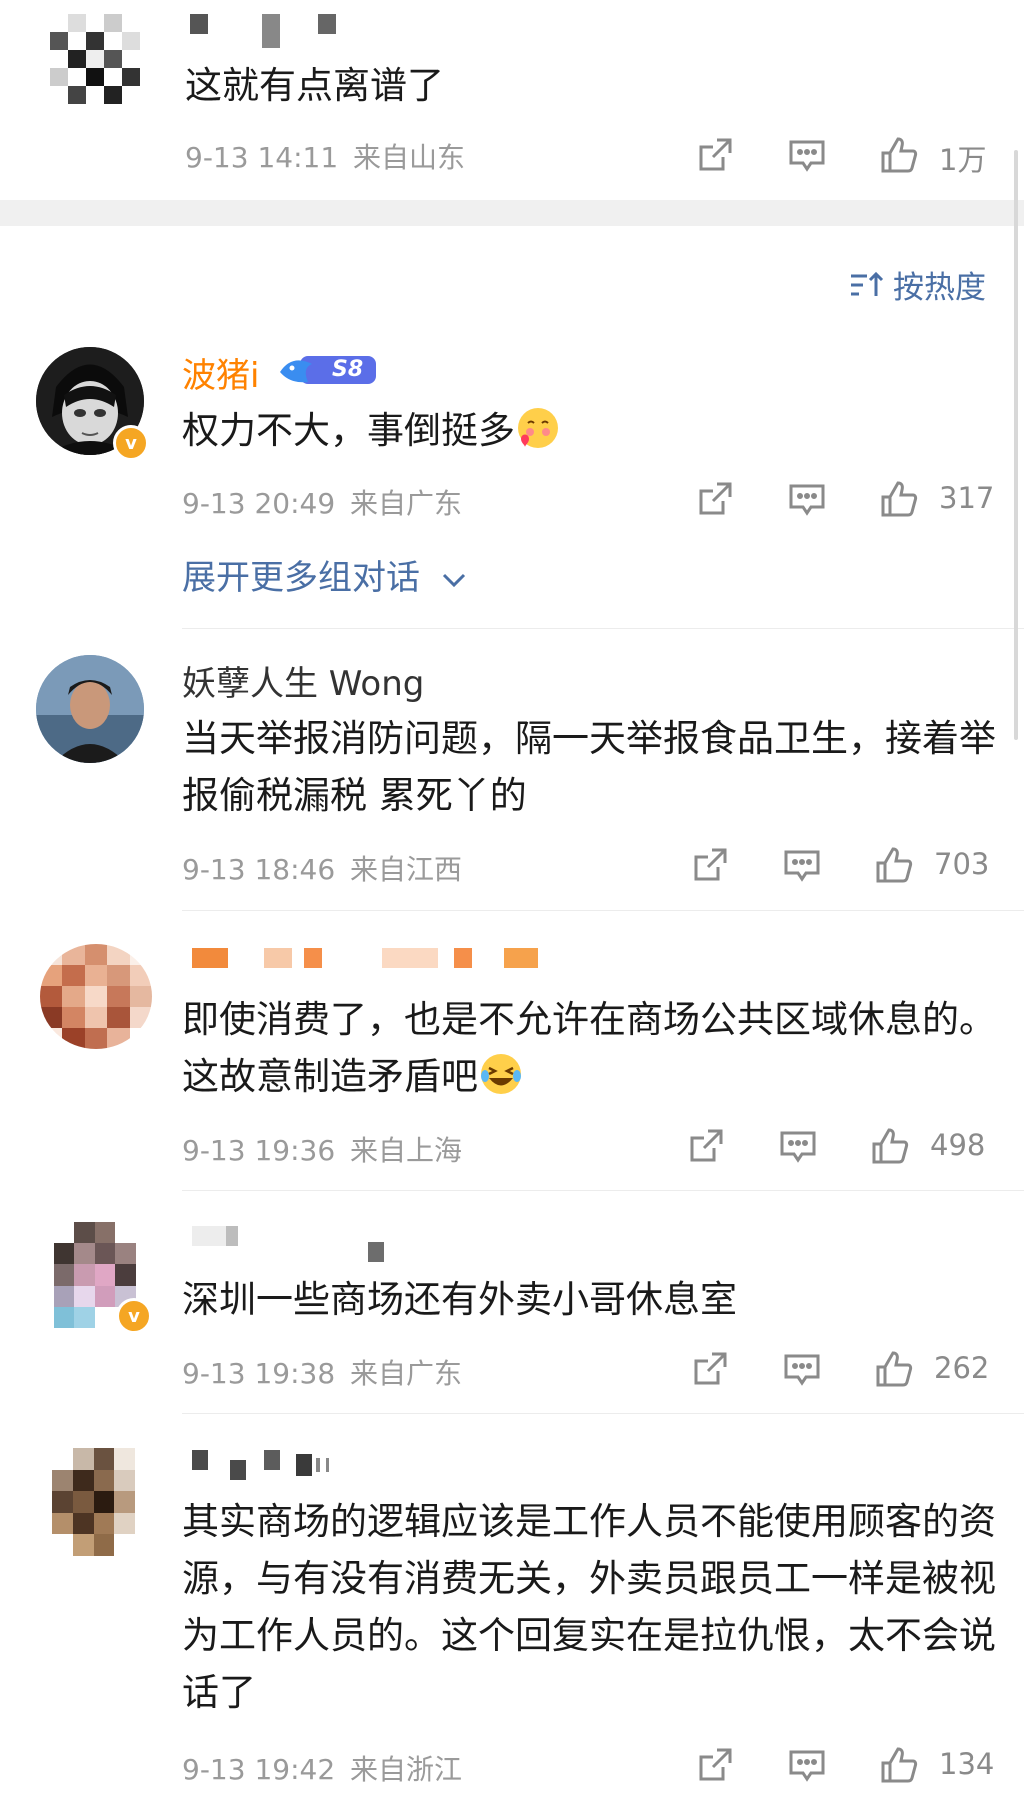 This screenshot has width=1024, height=1800. I want to click on like-count: 262, so click(962, 1368).